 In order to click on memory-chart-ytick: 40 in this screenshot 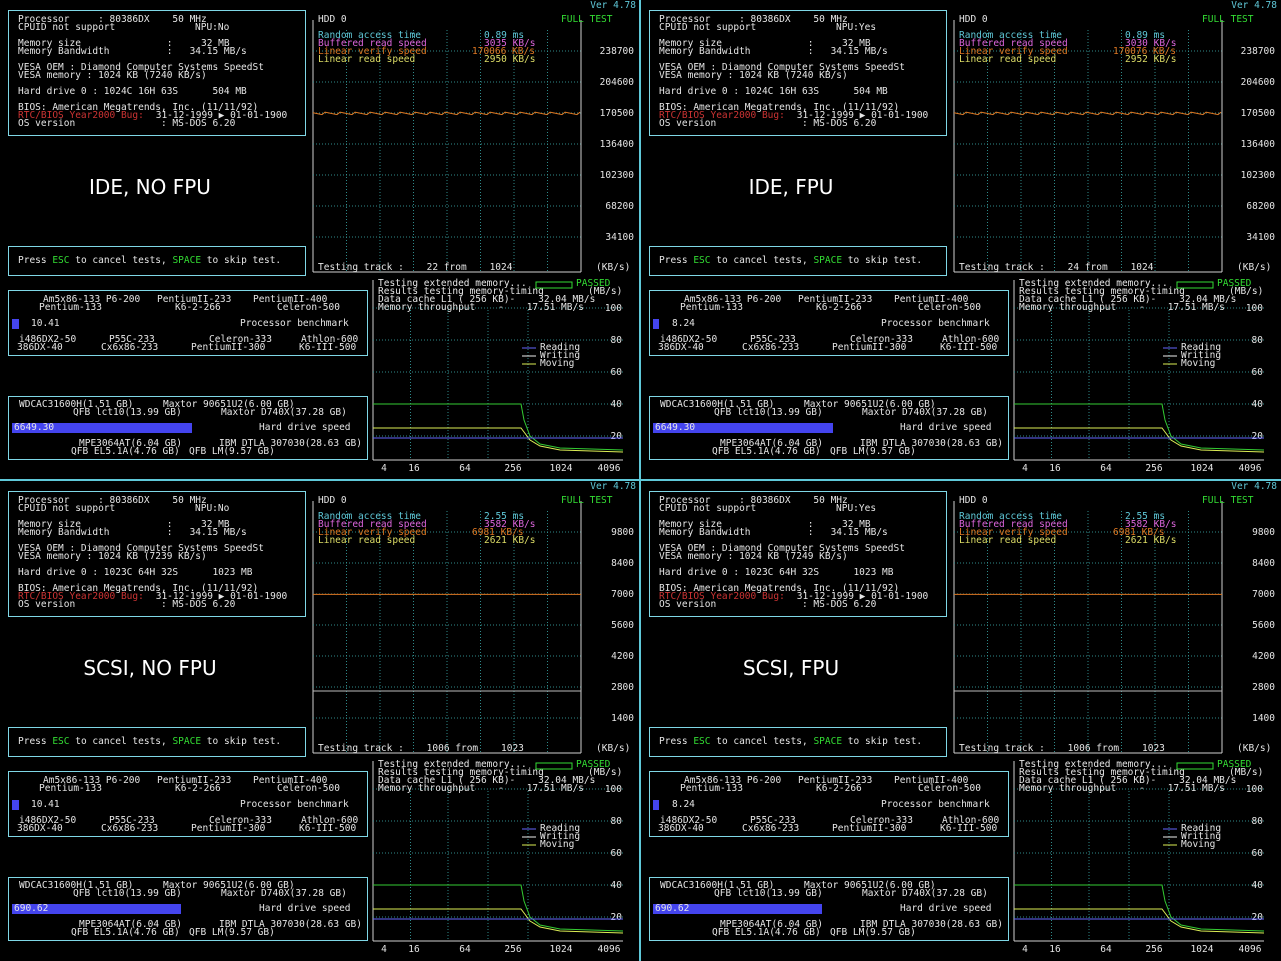, I will do `click(617, 404)`.